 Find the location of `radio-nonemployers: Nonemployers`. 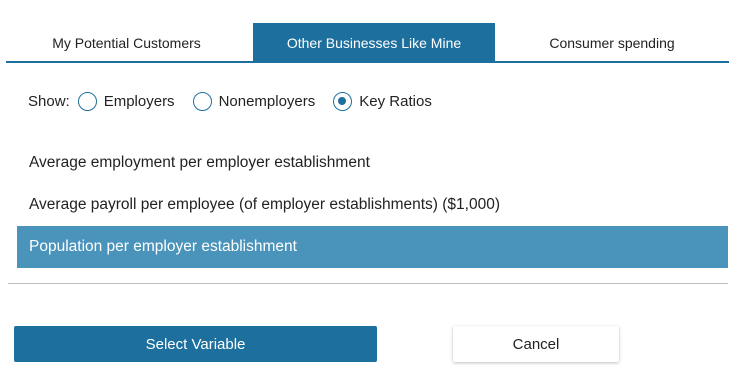

radio-nonemployers: Nonemployers is located at coordinates (254, 101).